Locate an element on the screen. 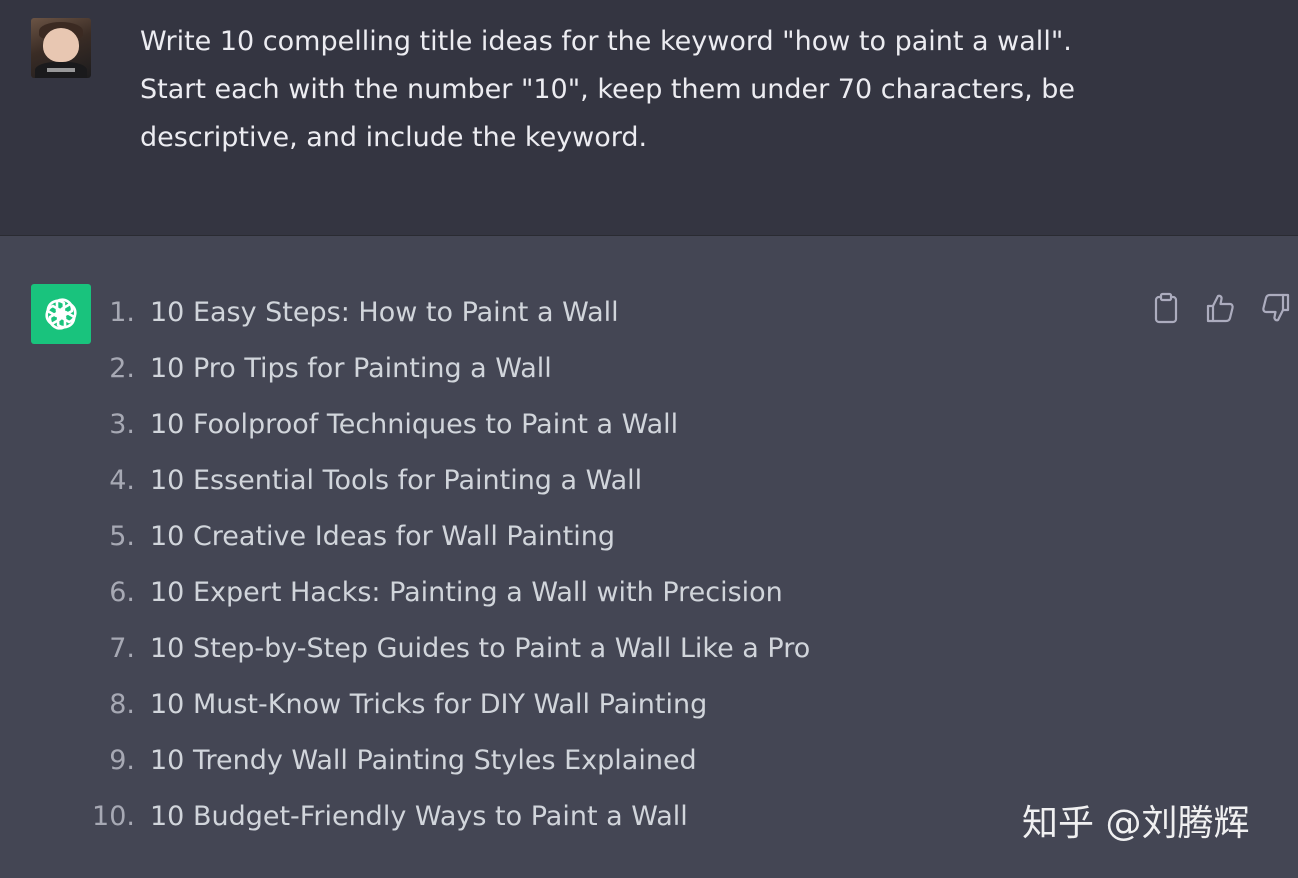 The image size is (1298, 878). list-item-text: 10 Creative Ideas for Wall Painting is located at coordinates (382, 536).